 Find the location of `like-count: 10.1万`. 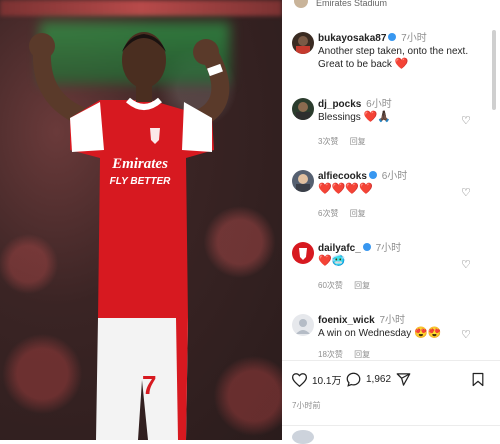

like-count: 10.1万 is located at coordinates (327, 381).